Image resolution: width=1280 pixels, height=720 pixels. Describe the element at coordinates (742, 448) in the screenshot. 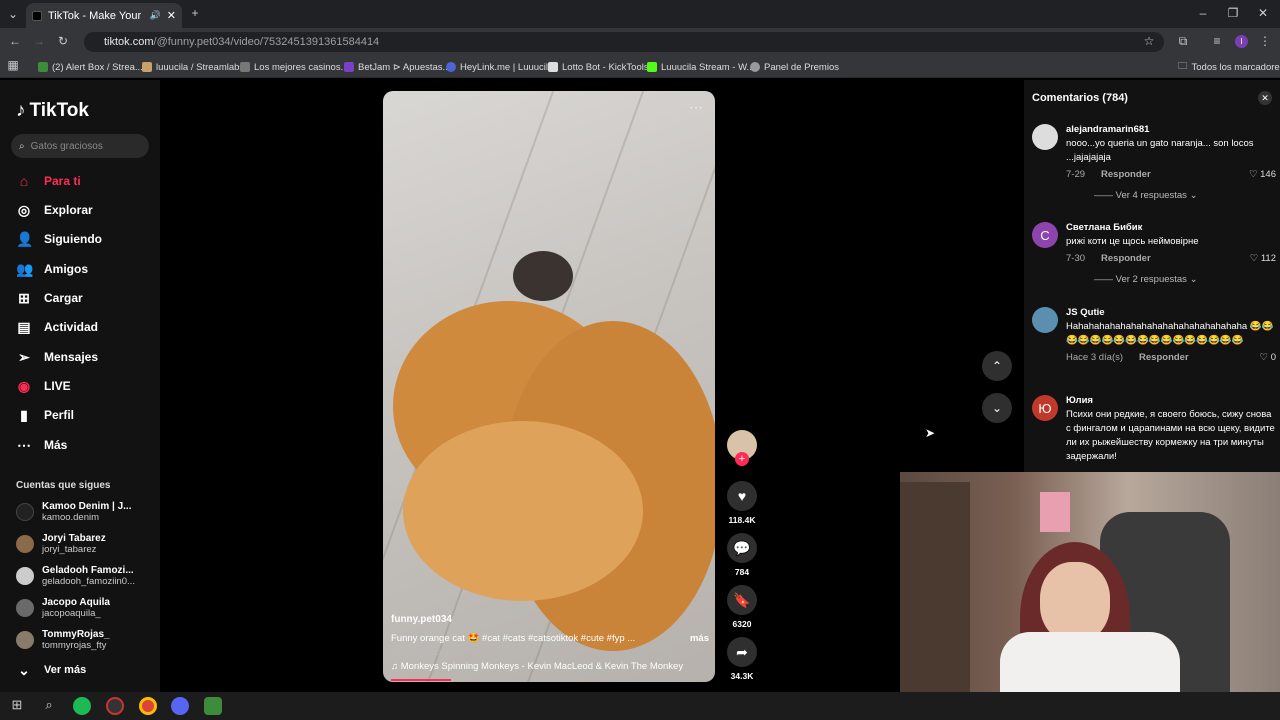

I see `creator-avatar: +` at that location.